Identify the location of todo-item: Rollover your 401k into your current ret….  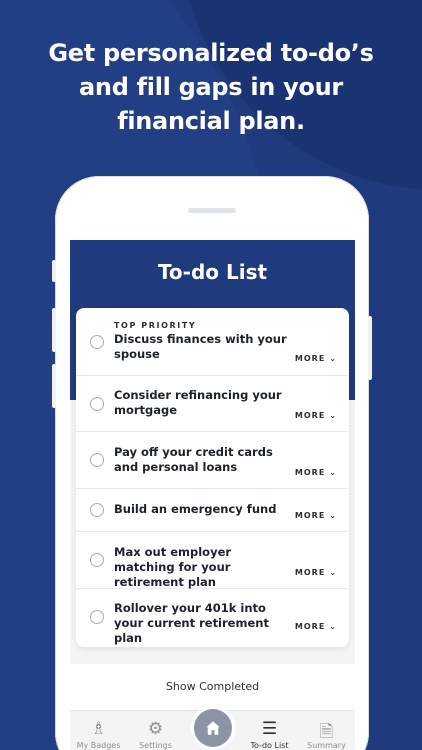
(212, 618).